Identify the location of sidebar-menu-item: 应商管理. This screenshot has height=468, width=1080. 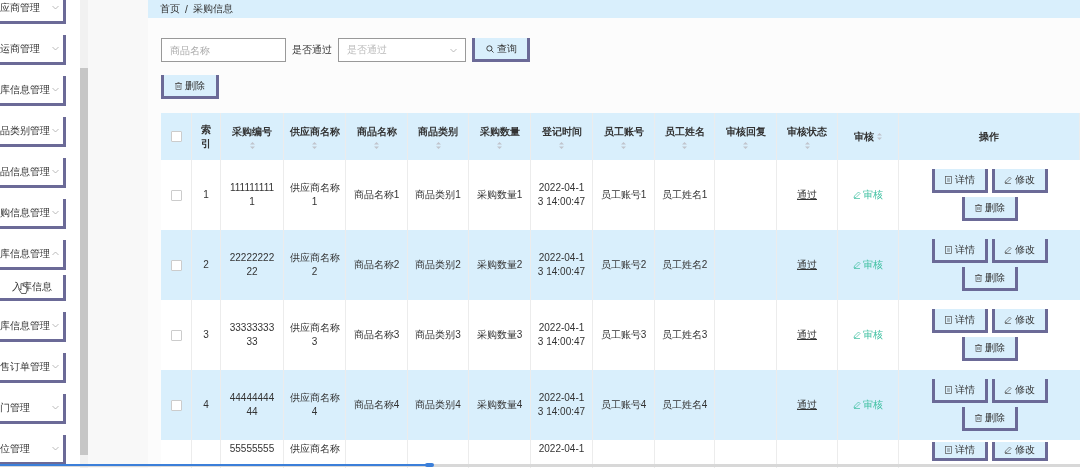
(33, 12).